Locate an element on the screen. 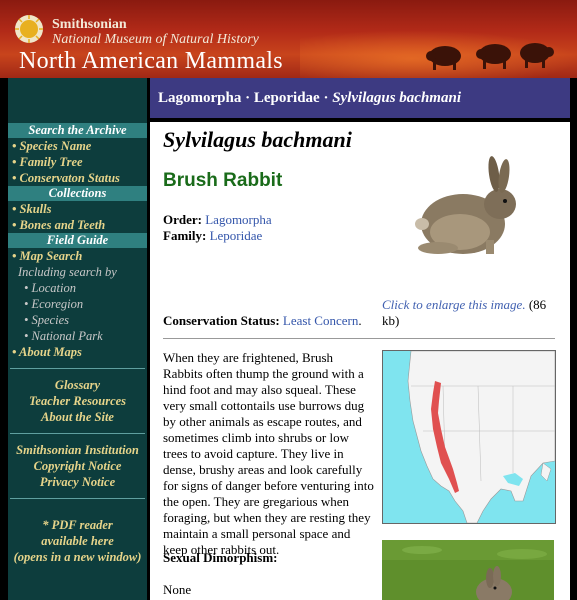 This screenshot has width=577, height=600. nav-species: • Species is located at coordinates (77, 320).